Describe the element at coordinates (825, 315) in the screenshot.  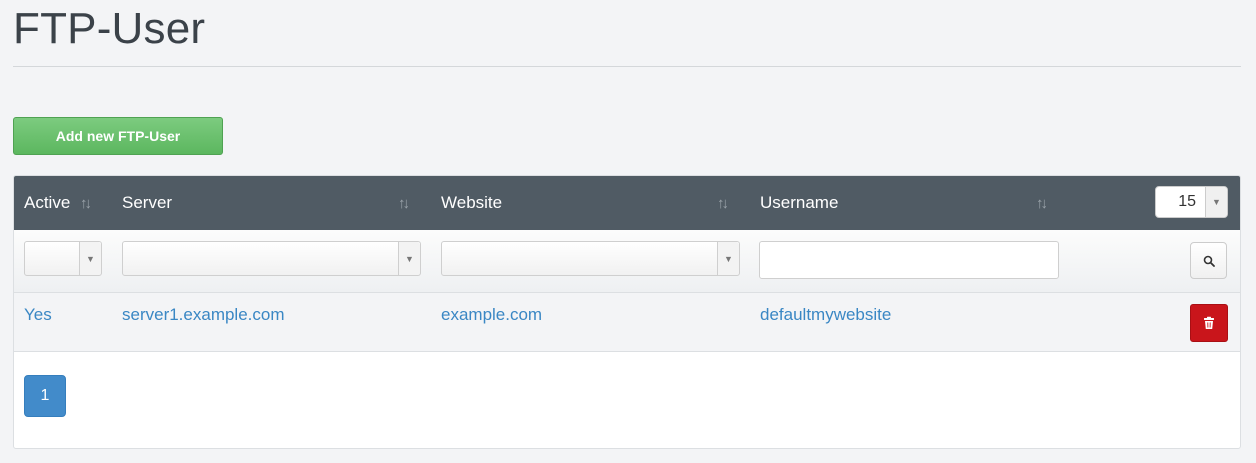
I see `cell-username: defaultmywebsite` at that location.